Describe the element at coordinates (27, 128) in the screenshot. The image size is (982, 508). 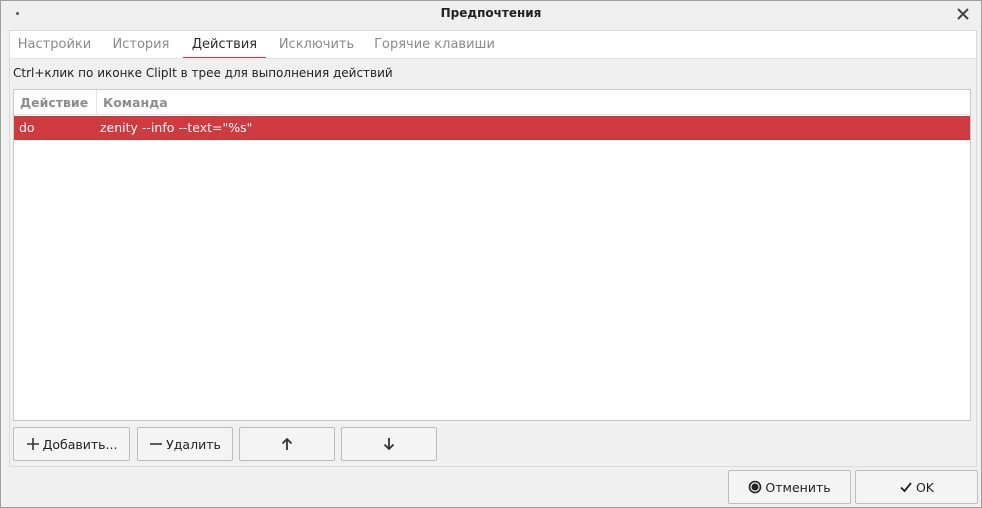
I see `cell-action: do` at that location.